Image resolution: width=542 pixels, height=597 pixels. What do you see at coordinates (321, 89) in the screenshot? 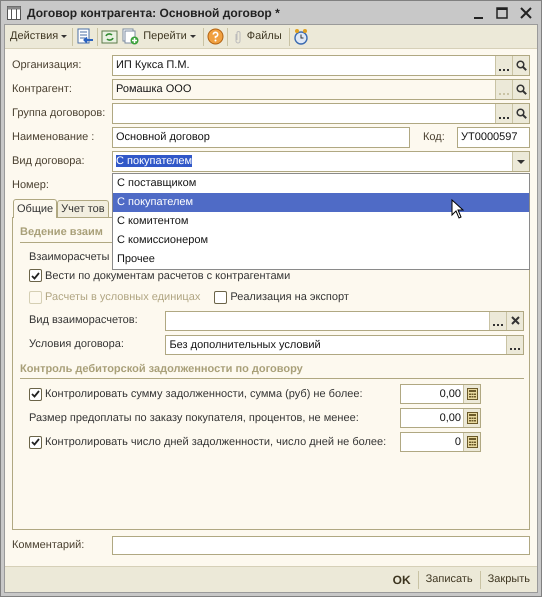
I see `input-field: Ромашка ООО` at bounding box center [321, 89].